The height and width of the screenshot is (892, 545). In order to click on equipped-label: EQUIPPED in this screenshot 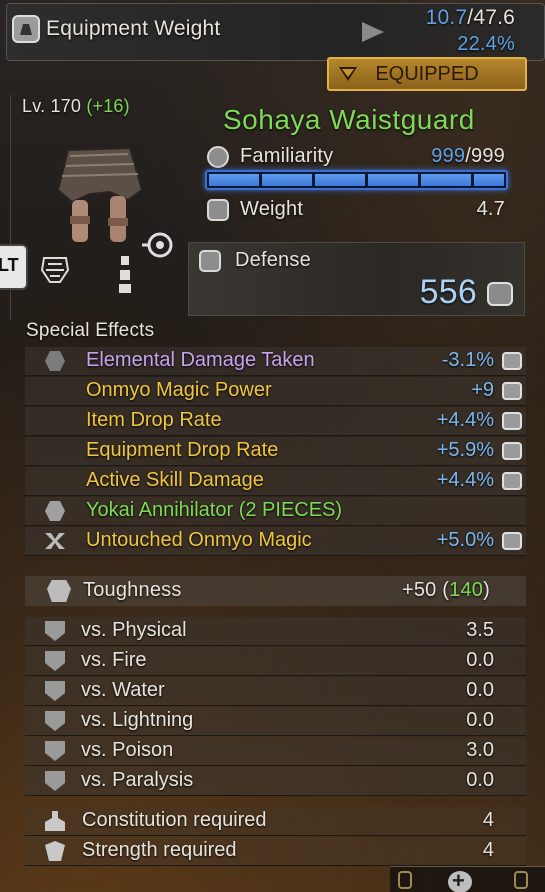, I will do `click(427, 74)`.